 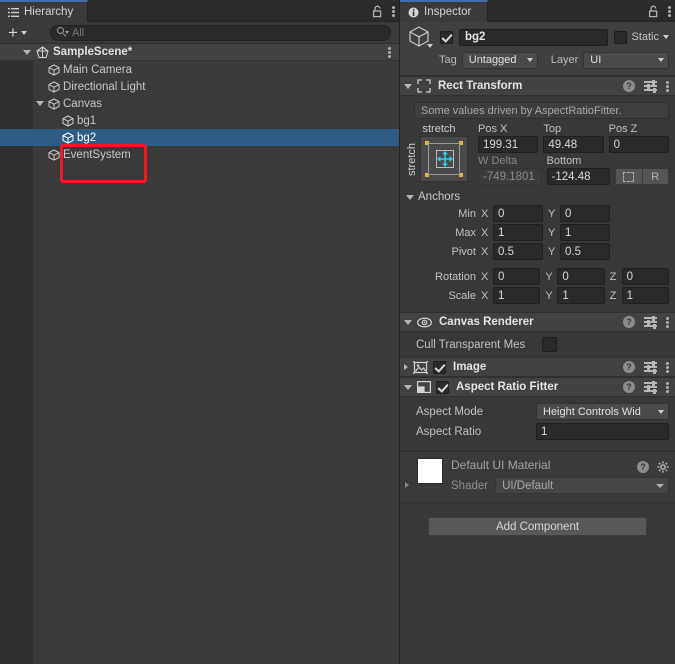 What do you see at coordinates (645, 295) in the screenshot?
I see `scale-z-field: 1` at bounding box center [645, 295].